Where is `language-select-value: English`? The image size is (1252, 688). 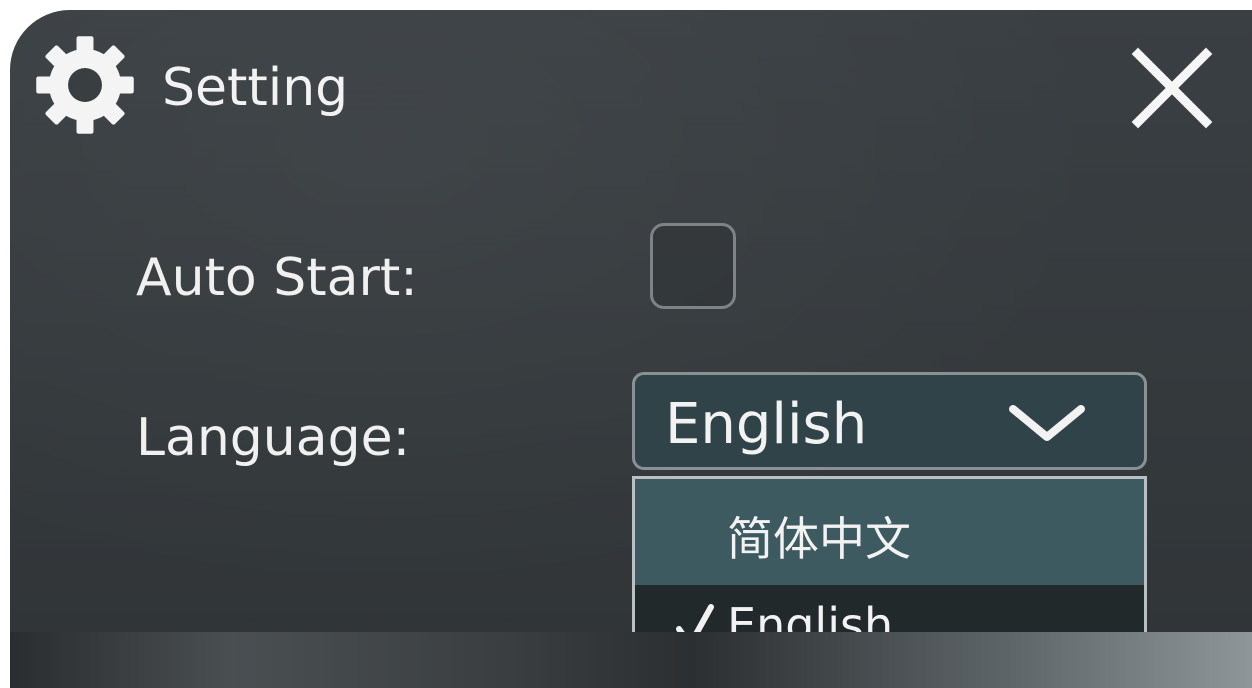
language-select-value: English is located at coordinates (766, 424).